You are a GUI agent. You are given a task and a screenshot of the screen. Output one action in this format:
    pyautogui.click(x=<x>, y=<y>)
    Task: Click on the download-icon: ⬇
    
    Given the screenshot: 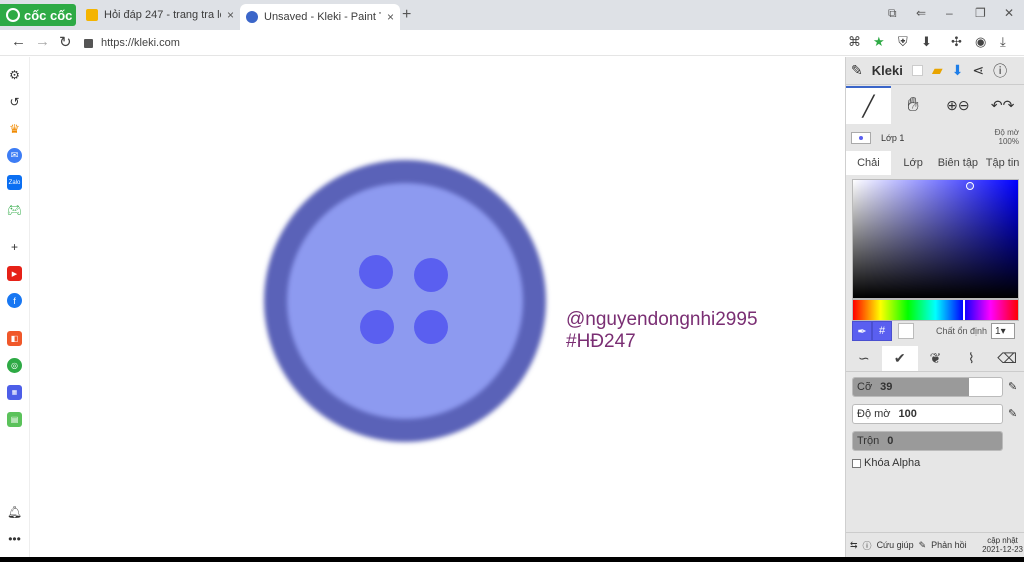 What is the action you would take?
    pyautogui.click(x=958, y=70)
    